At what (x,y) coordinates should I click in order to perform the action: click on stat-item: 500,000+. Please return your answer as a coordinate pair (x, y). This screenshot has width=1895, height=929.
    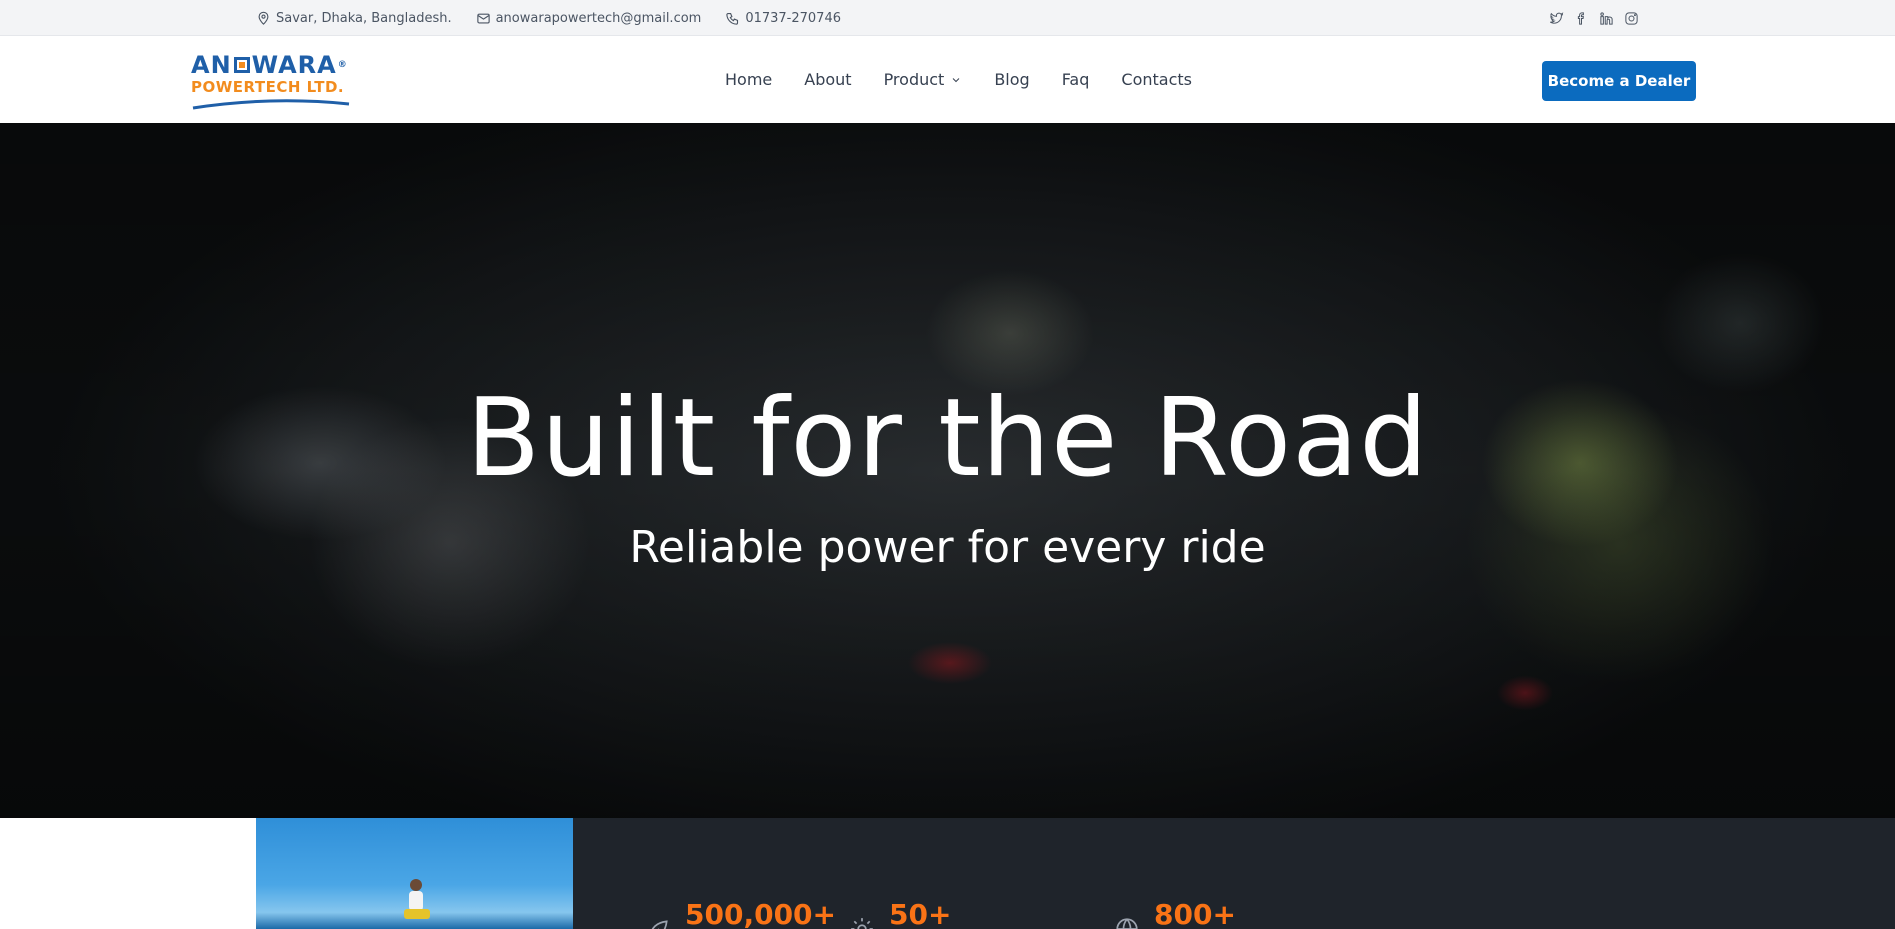
    Looking at the image, I should click on (740, 908).